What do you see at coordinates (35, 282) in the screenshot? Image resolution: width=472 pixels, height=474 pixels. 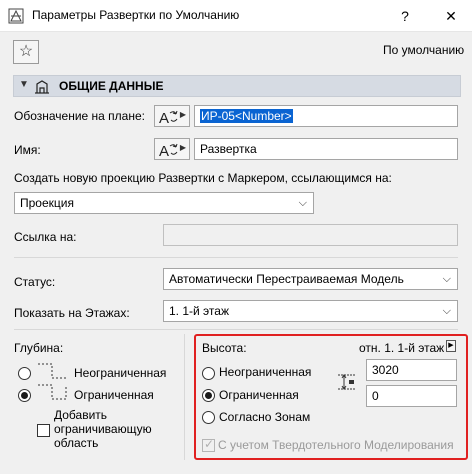 I see `status-label: Статус:` at bounding box center [35, 282].